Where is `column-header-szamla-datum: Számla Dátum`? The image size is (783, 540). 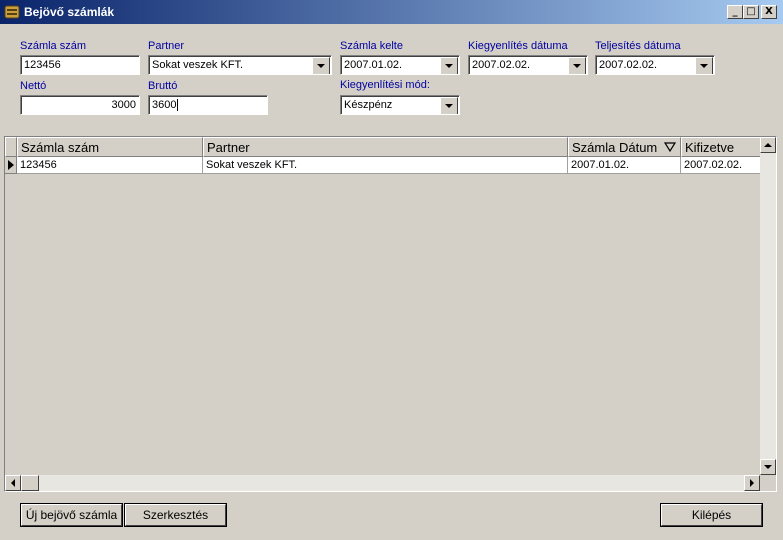 column-header-szamla-datum: Számla Dátum is located at coordinates (624, 147).